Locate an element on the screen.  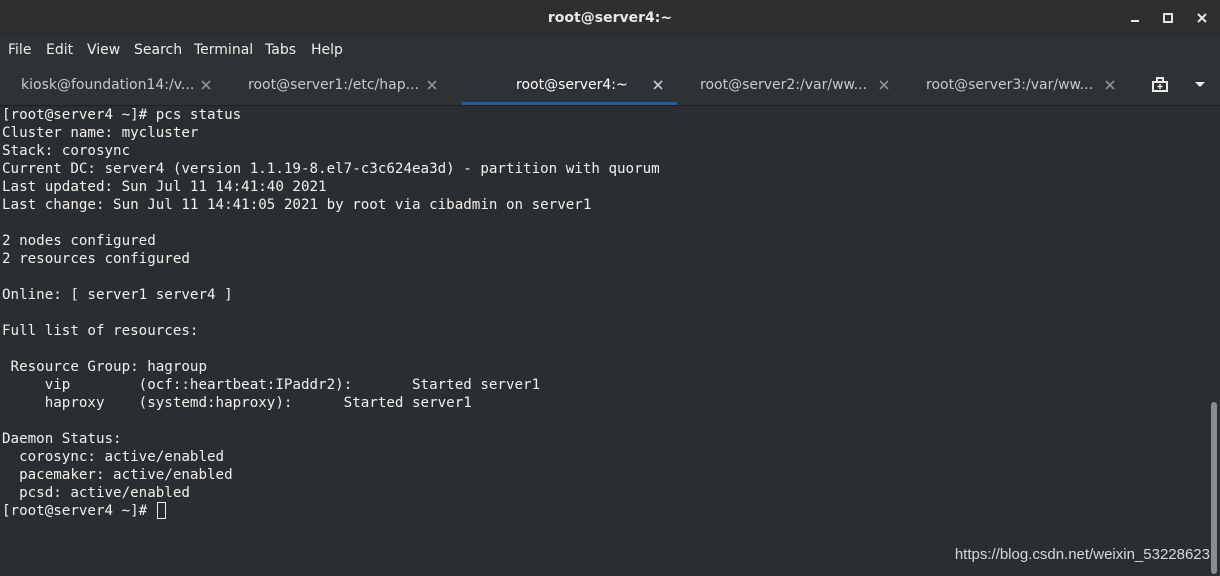
watermark-text: https://blog.csdn.net/weixin_53228623 is located at coordinates (1082, 554).